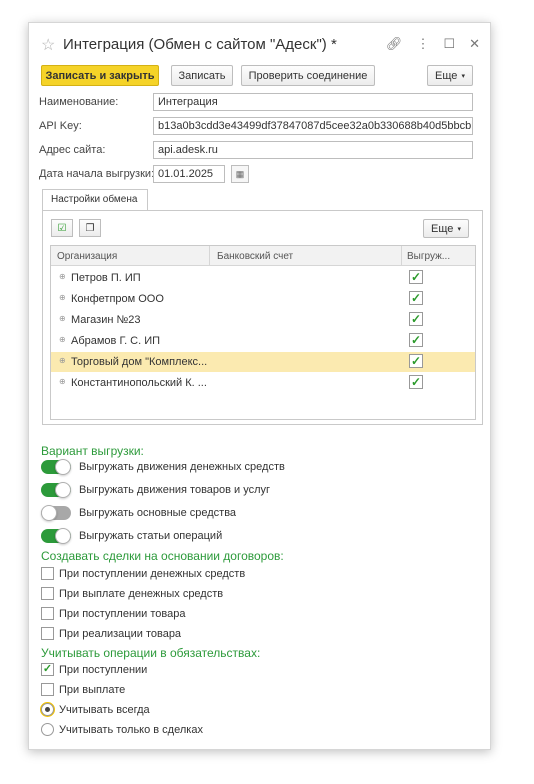 Image resolution: width=534 pixels, height=784 pixels. What do you see at coordinates (106, 320) in the screenshot?
I see `org-name: Магазин №23` at bounding box center [106, 320].